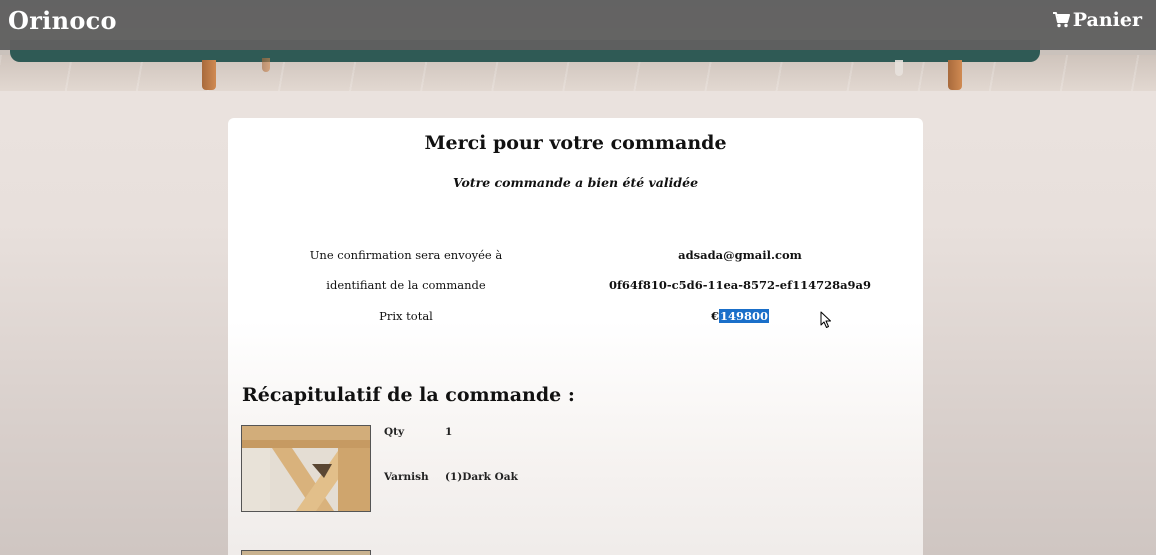  What do you see at coordinates (714, 316) in the screenshot?
I see `currency-symbol: €` at bounding box center [714, 316].